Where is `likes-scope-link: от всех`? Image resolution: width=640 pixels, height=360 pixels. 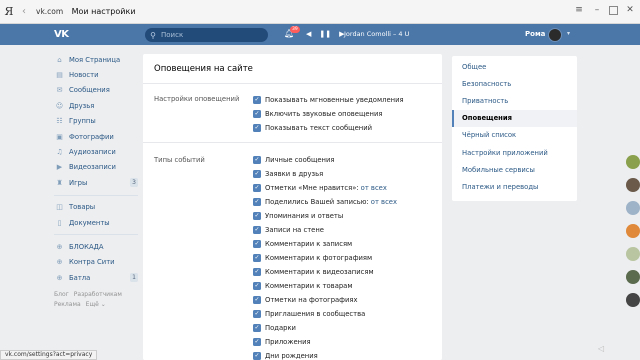 likes-scope-link: от всех is located at coordinates (374, 188).